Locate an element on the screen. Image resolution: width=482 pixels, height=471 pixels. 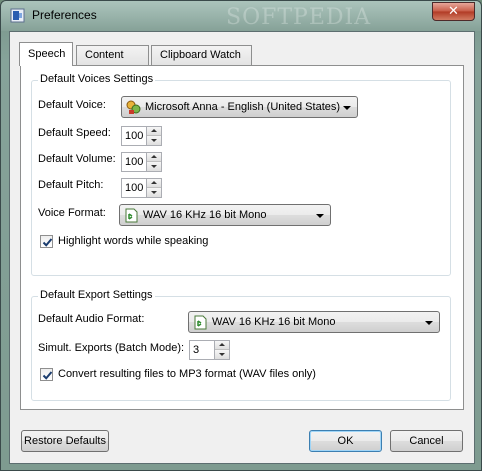
simult-exports-spinner: 3 is located at coordinates (209, 350).